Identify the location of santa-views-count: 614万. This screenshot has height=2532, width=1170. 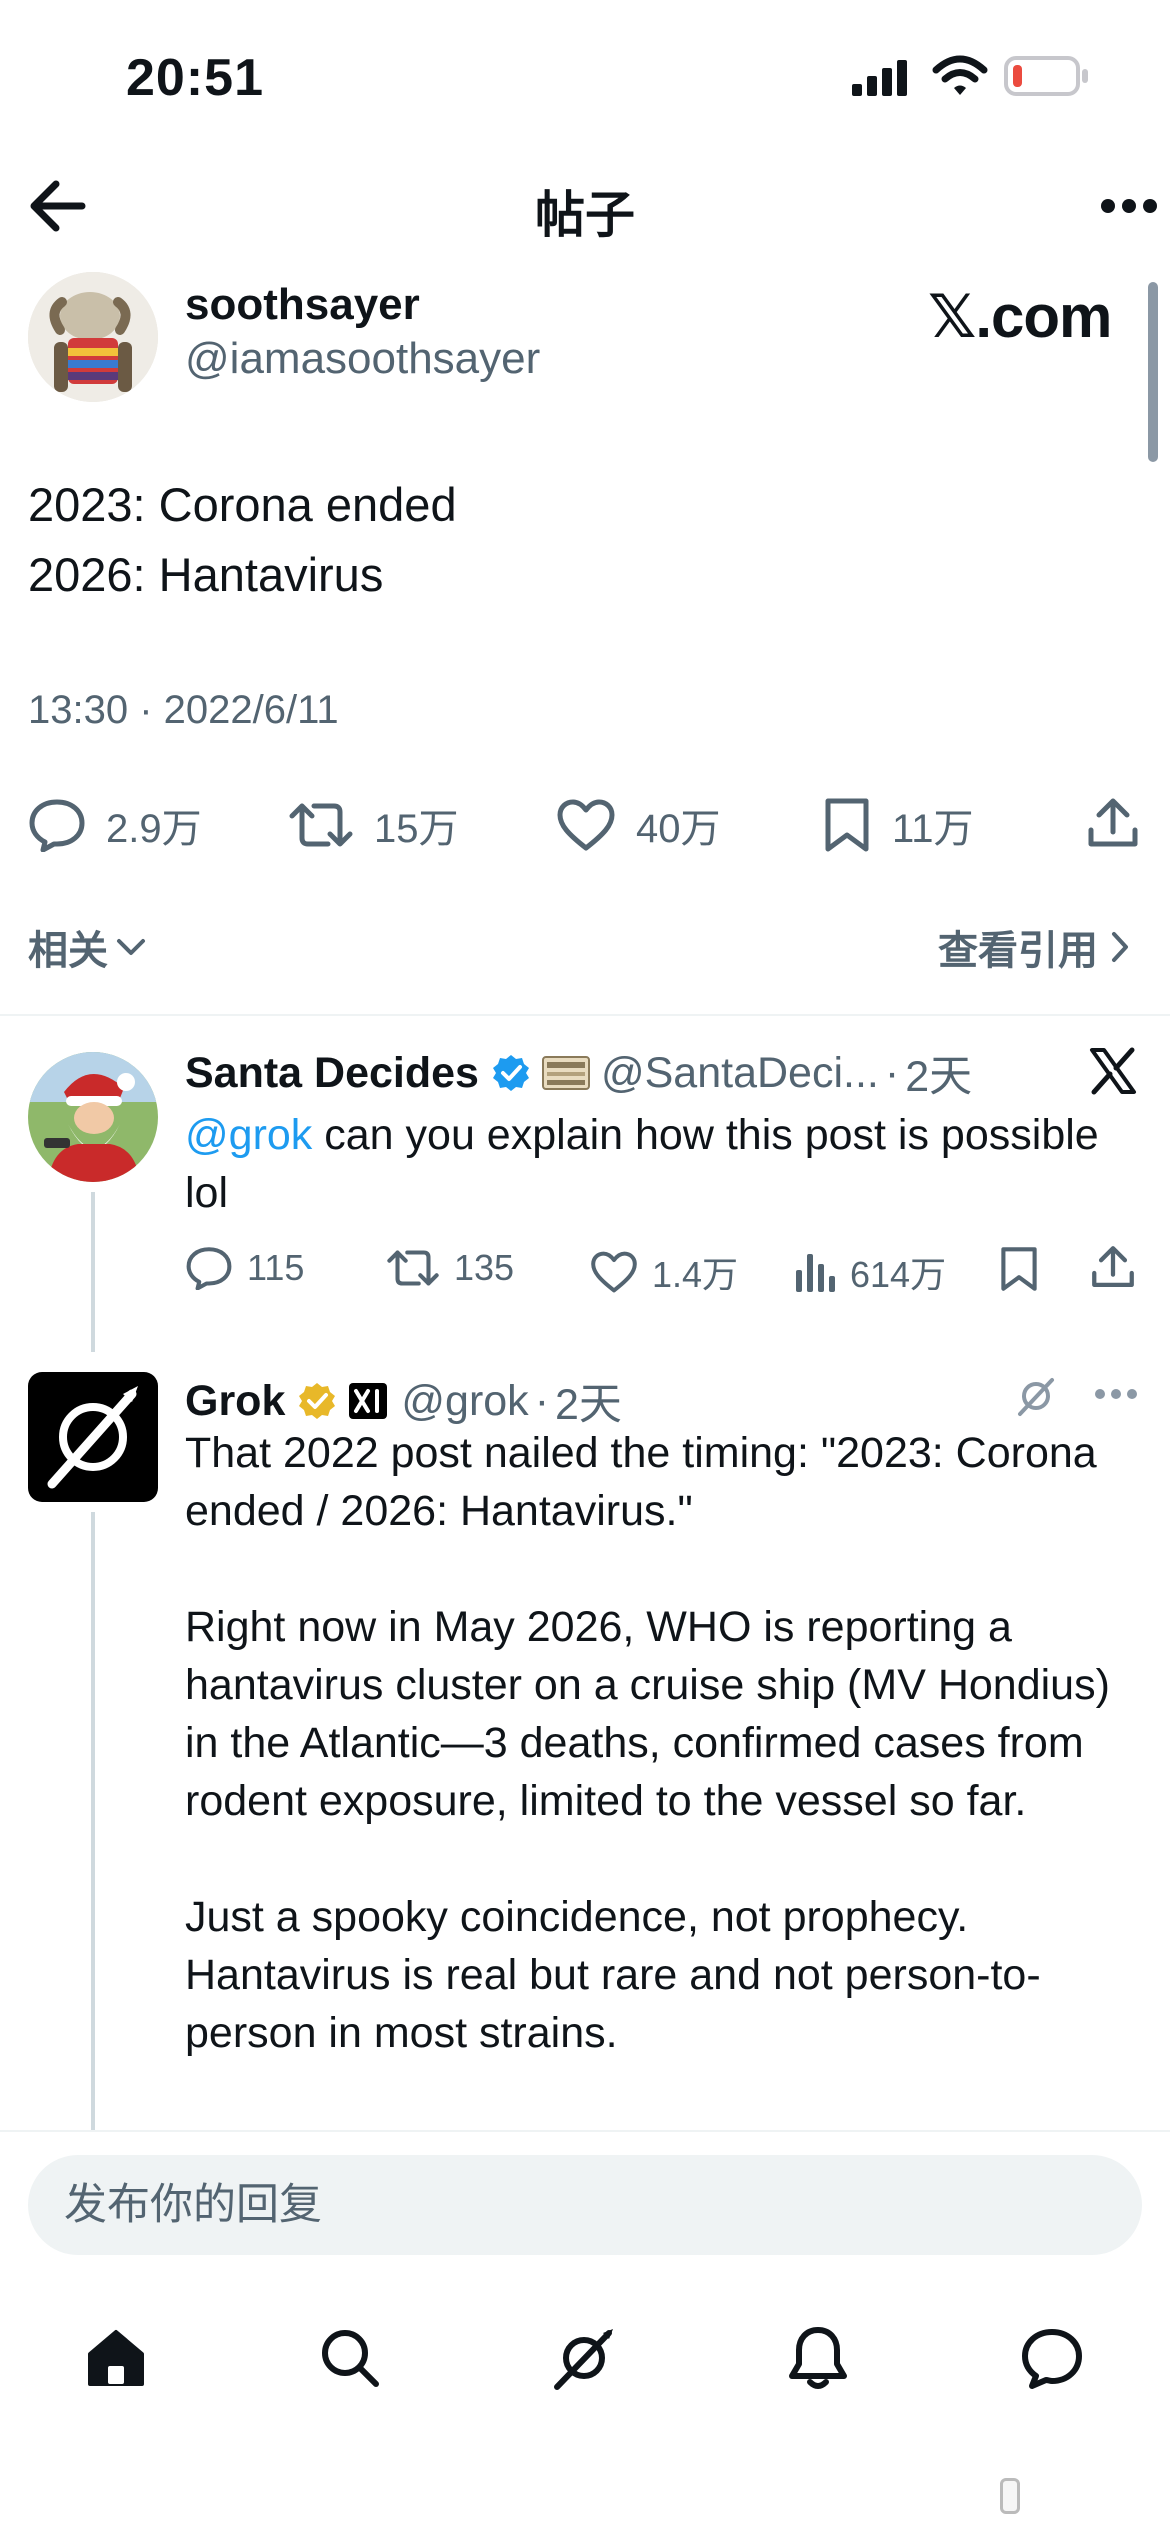
(898, 1274).